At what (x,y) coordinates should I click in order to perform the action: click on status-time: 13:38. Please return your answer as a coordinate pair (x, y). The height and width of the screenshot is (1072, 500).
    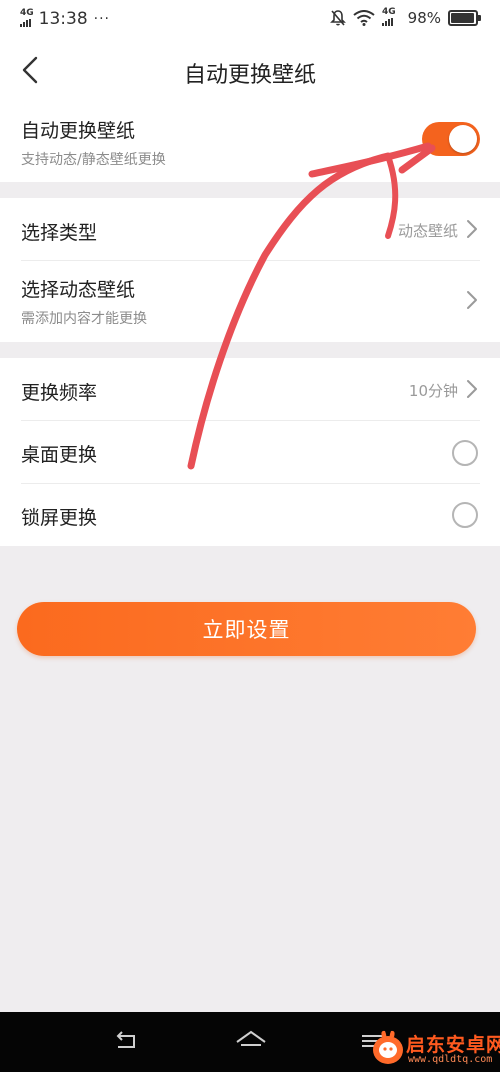
    Looking at the image, I should click on (63, 19).